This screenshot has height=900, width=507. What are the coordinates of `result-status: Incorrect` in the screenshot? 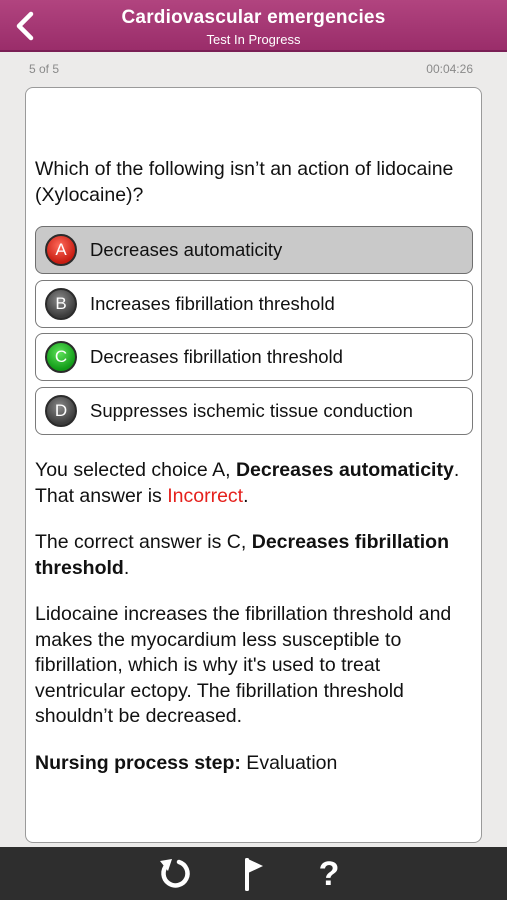 It's located at (205, 495).